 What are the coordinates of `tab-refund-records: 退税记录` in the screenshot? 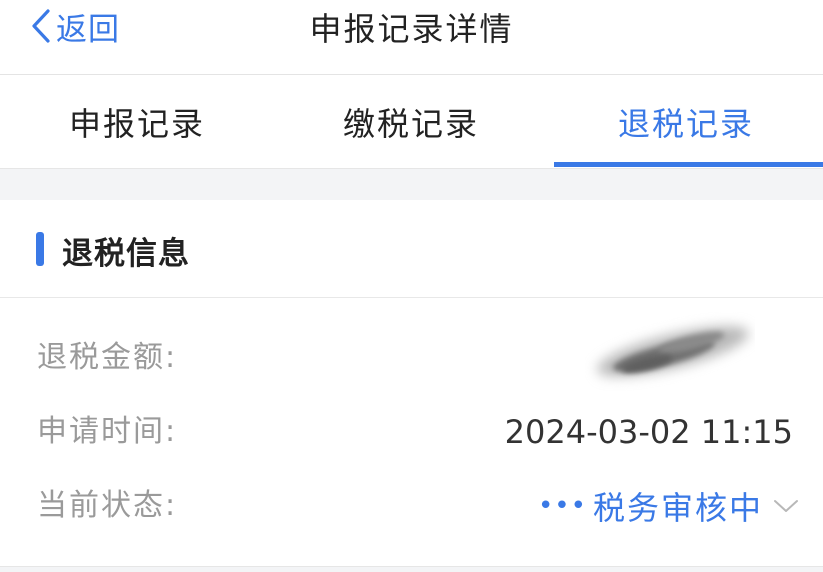 It's located at (686, 121).